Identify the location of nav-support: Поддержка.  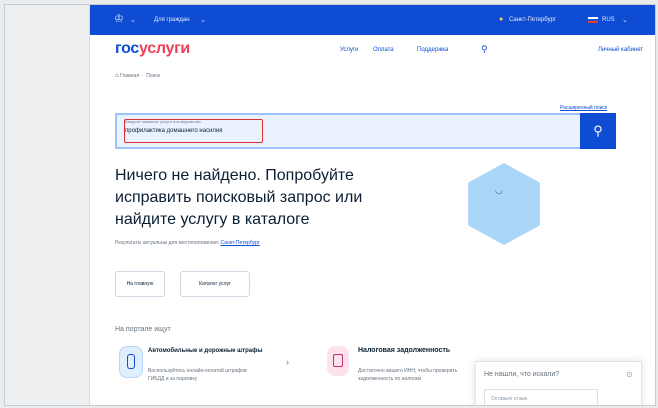
(432, 50).